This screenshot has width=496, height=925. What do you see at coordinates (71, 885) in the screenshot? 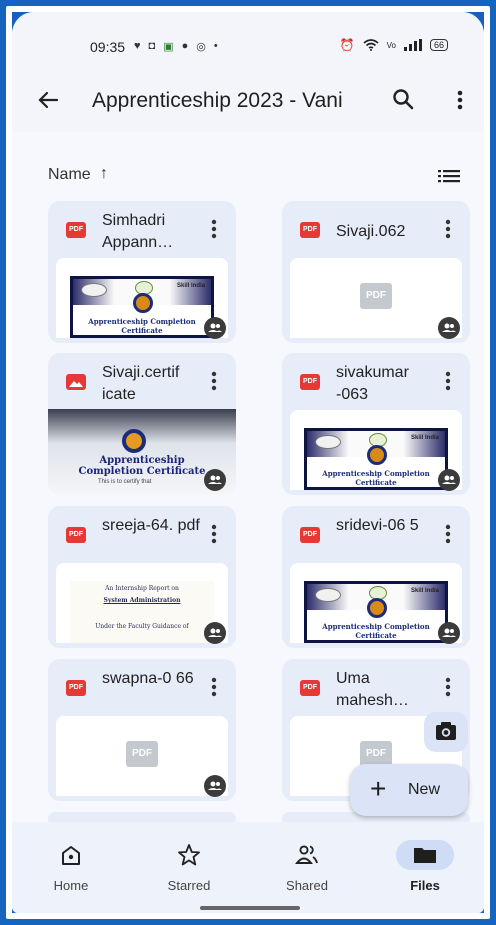
I see `nav-home-label: Home` at bounding box center [71, 885].